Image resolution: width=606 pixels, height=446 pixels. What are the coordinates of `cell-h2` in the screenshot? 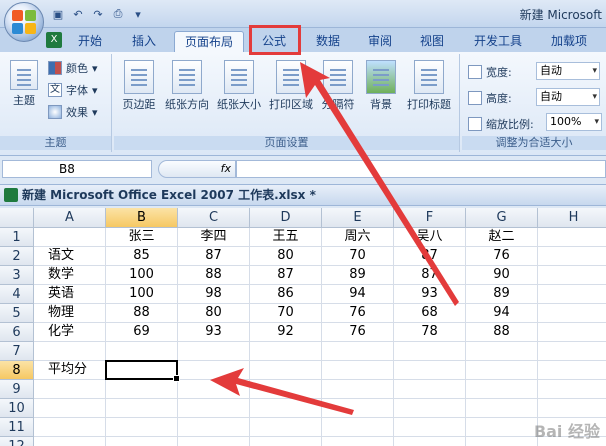 It's located at (572, 256).